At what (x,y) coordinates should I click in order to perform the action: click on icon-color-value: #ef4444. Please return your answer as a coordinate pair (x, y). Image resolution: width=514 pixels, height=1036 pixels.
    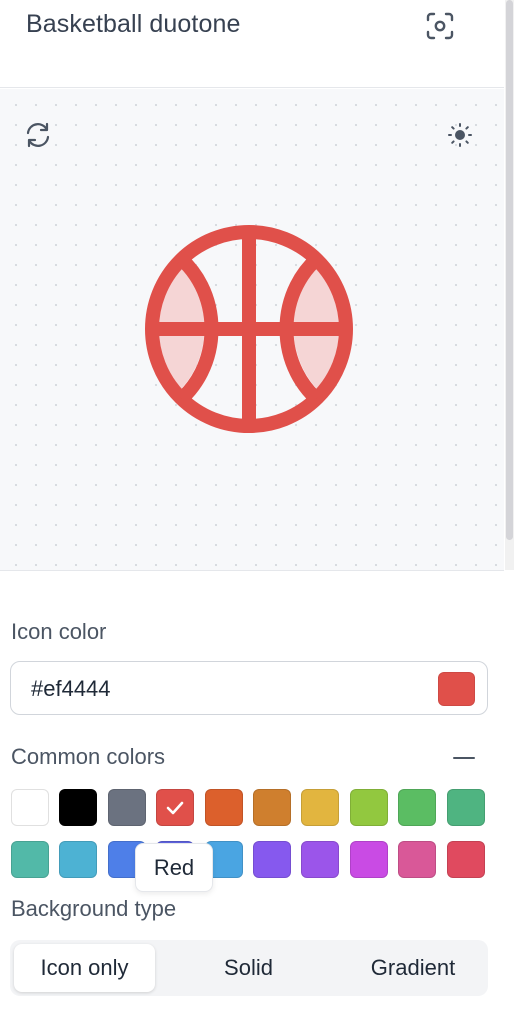
    Looking at the image, I should click on (71, 689).